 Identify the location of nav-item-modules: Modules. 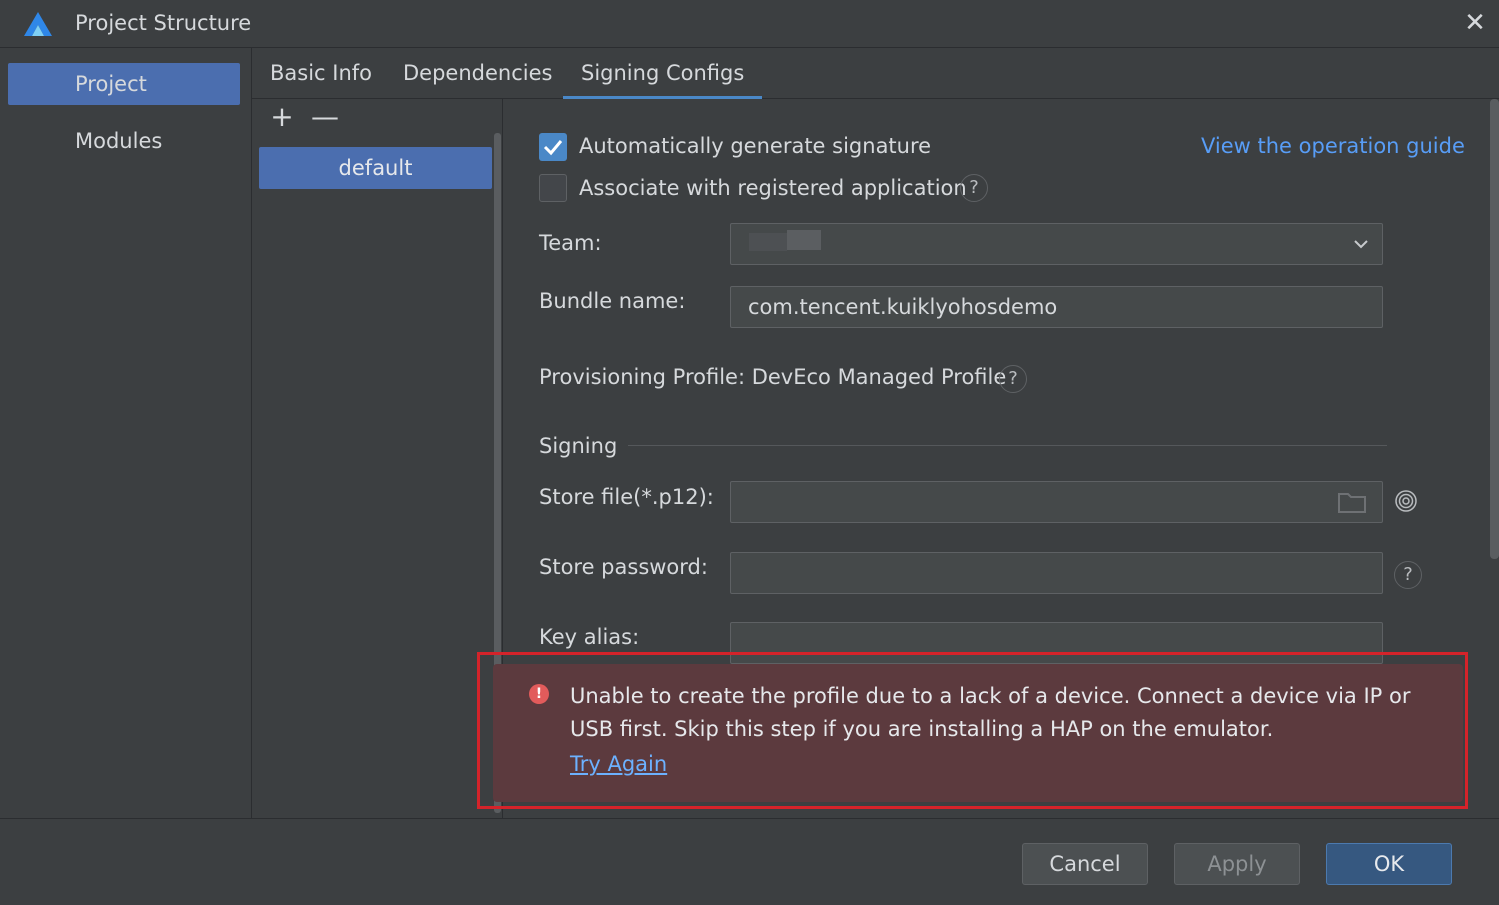
(124, 141).